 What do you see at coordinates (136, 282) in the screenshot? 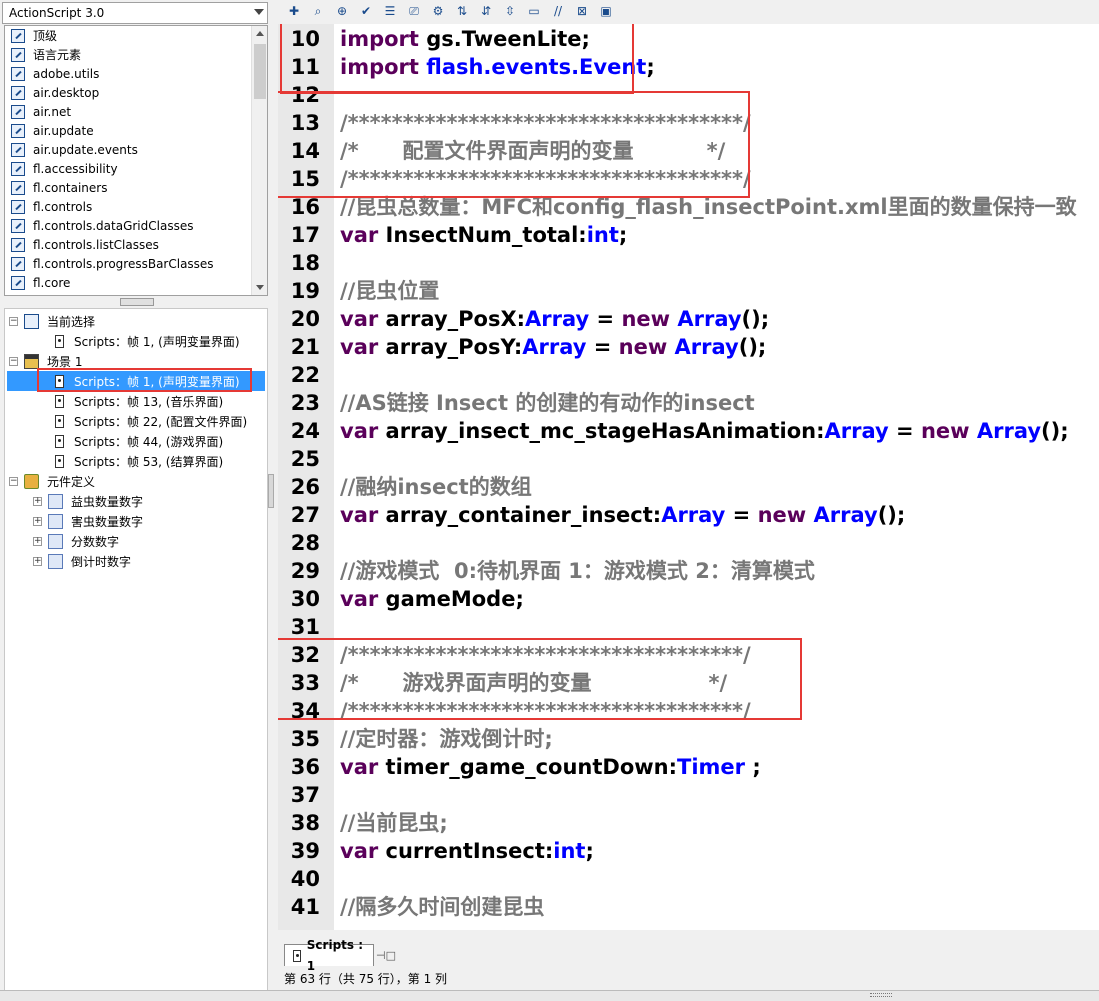
I see `library-item: fl.core` at bounding box center [136, 282].